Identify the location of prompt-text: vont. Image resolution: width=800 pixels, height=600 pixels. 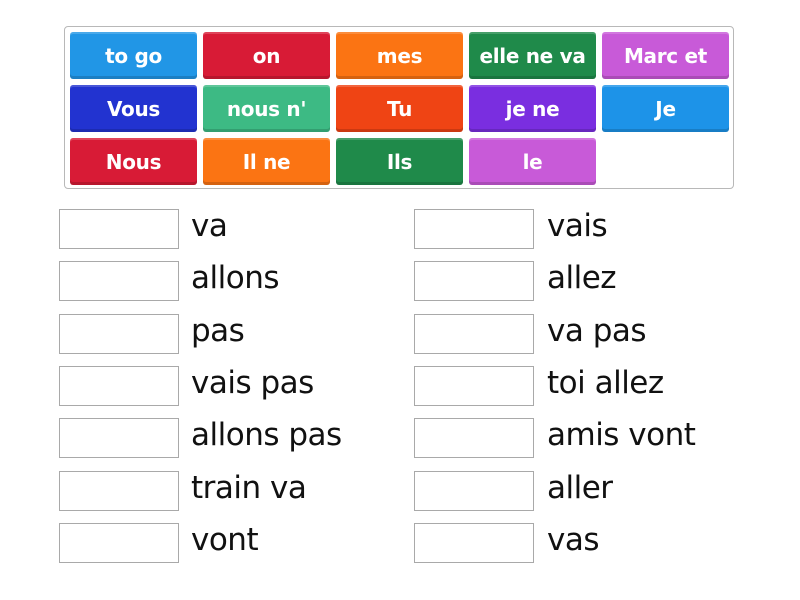
(225, 539).